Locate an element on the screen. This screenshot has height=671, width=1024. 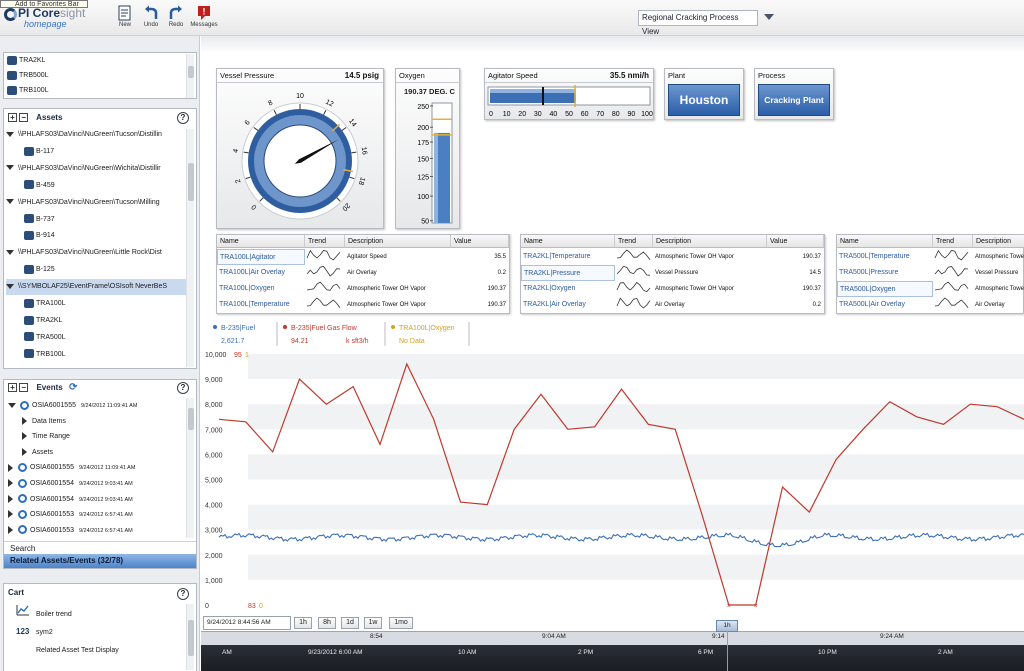
process-tile: Process Cracking Plant is located at coordinates (794, 94).